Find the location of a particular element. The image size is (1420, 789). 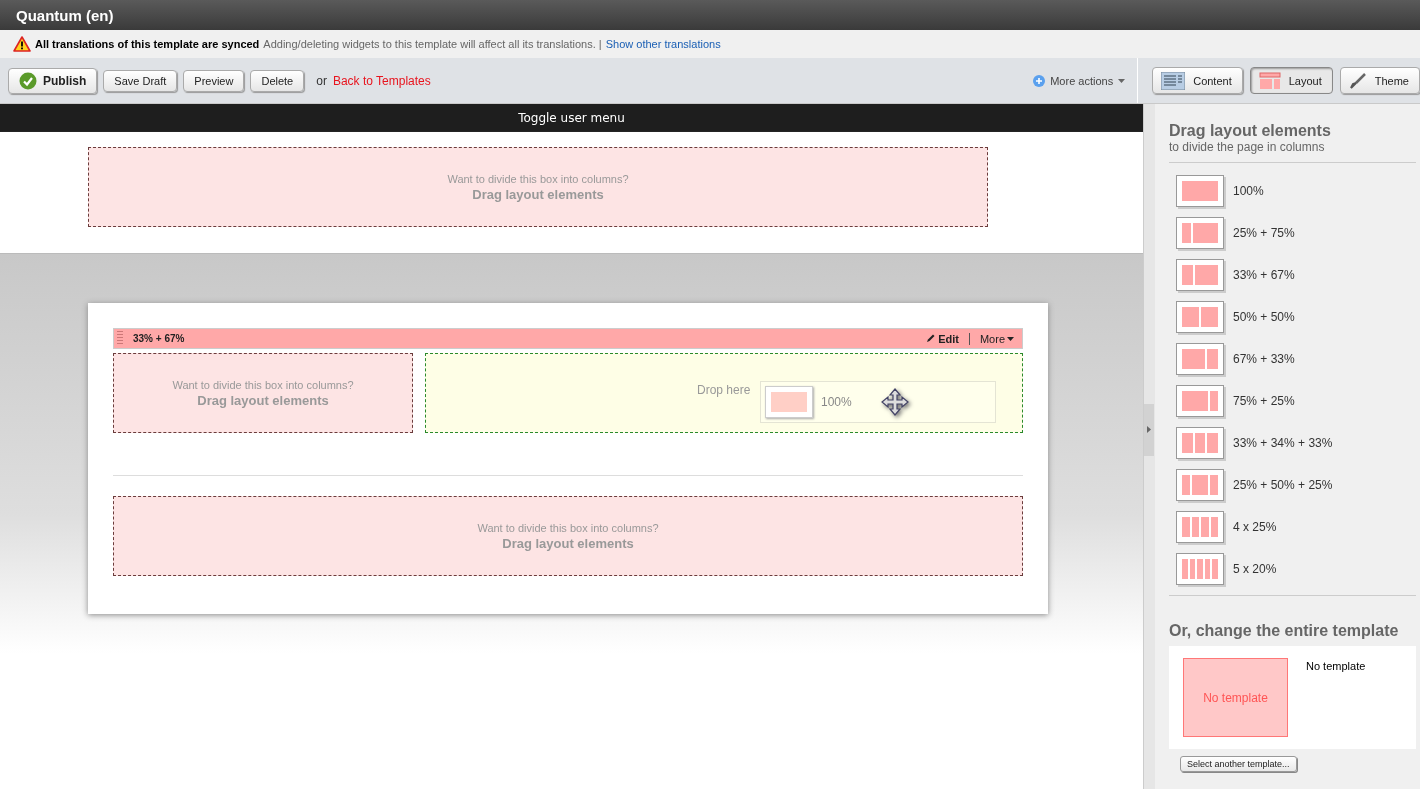

publish-button: Publish is located at coordinates (53, 80).